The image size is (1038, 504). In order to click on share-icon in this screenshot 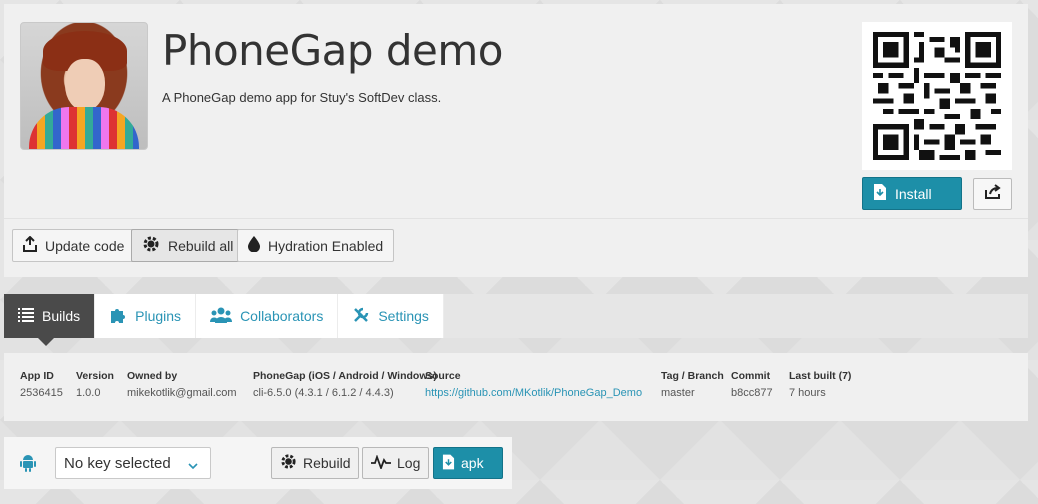, I will do `click(993, 194)`.